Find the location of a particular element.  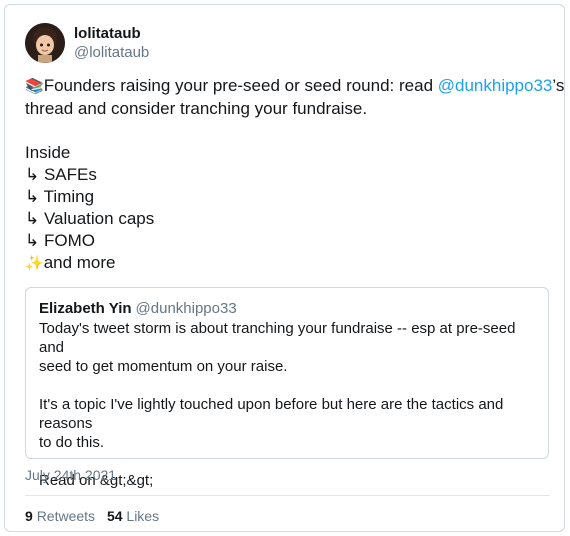

quoted-author-name: Elizabeth Yin is located at coordinates (85, 308).